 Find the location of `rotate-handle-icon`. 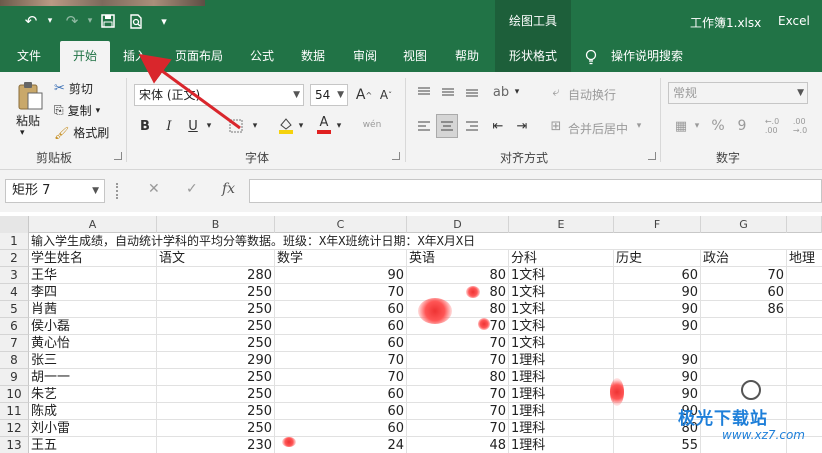

rotate-handle-icon is located at coordinates (751, 390).